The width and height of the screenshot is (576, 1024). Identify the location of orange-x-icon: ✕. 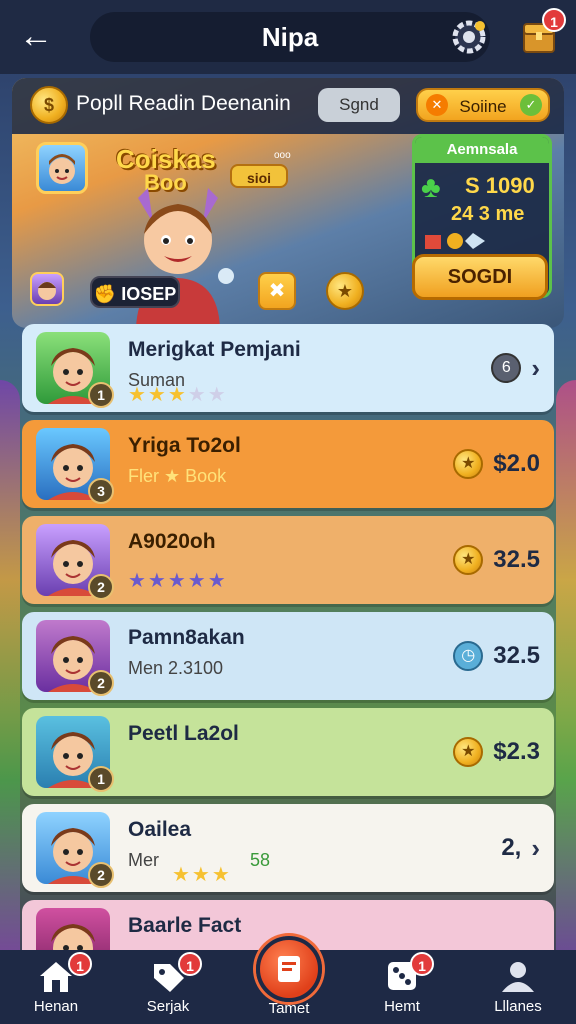
(437, 105).